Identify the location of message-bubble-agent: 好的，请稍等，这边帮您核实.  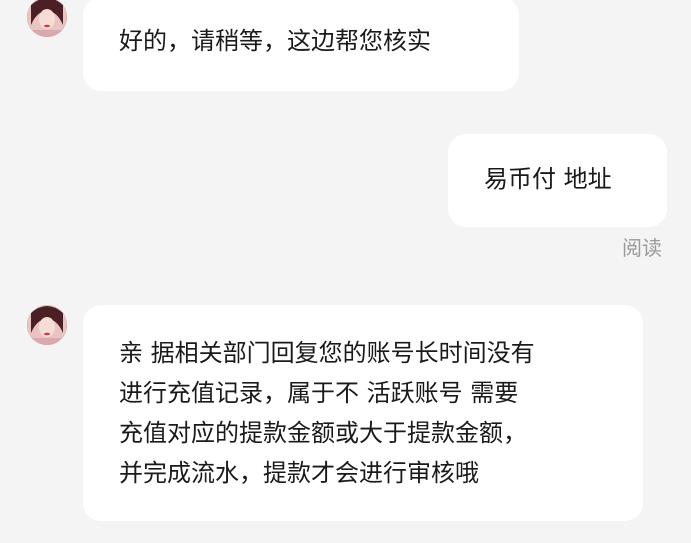
(301, 45).